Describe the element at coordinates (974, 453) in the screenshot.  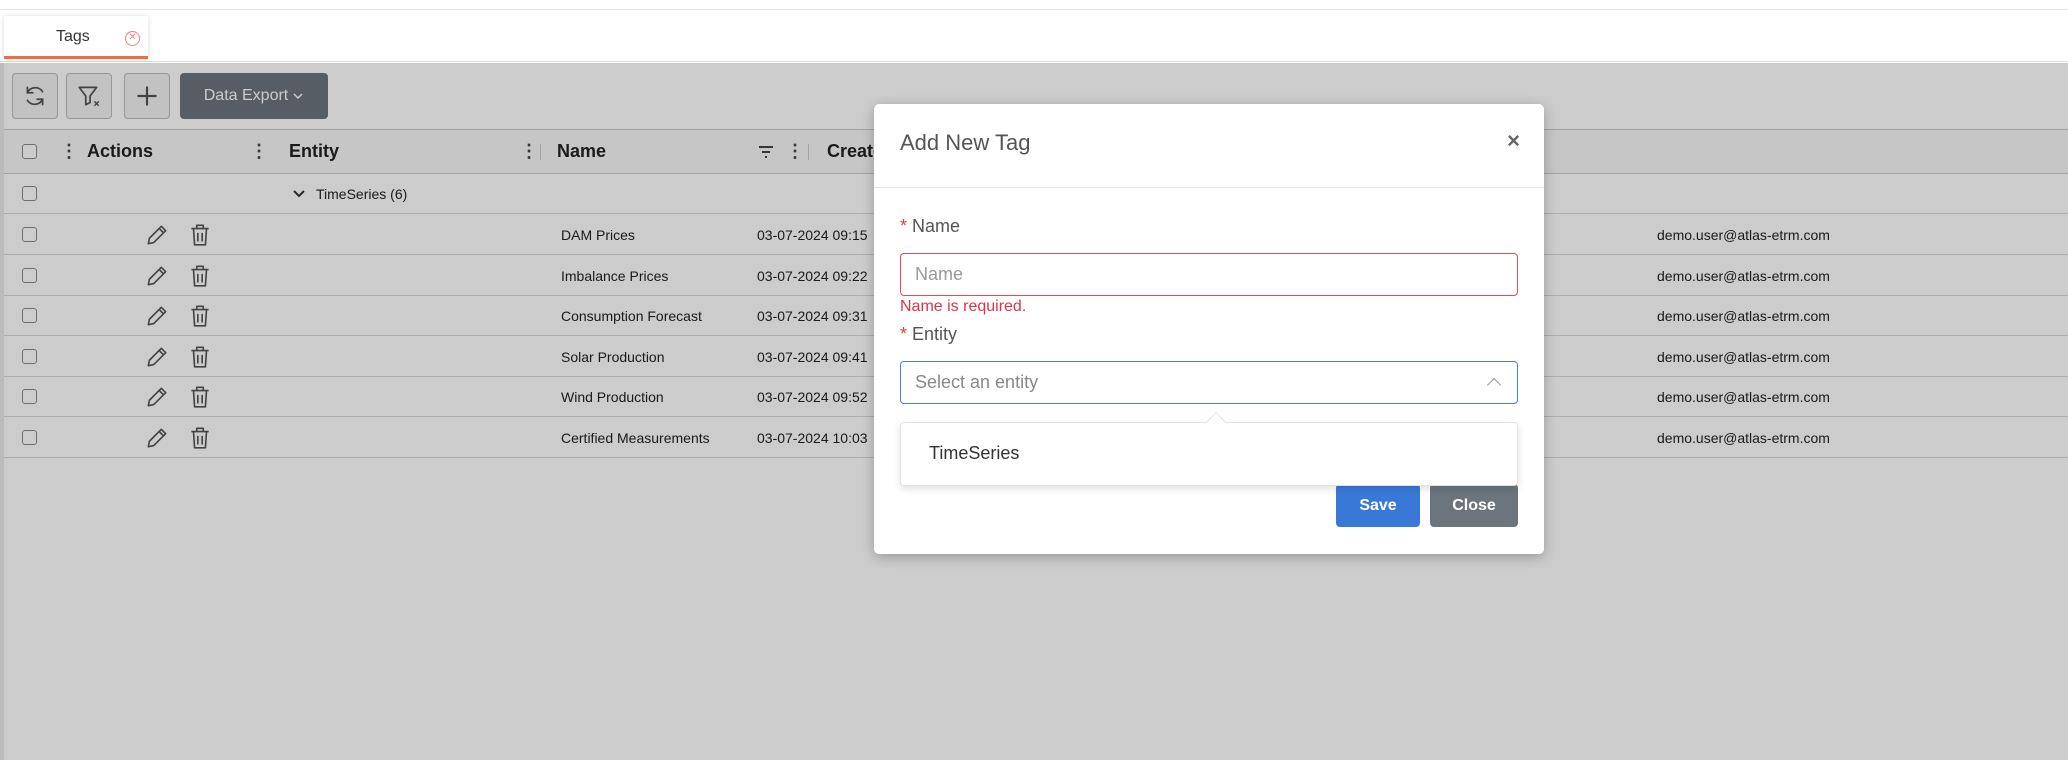
I see `entity-option-timeseries: TimeSeries` at that location.